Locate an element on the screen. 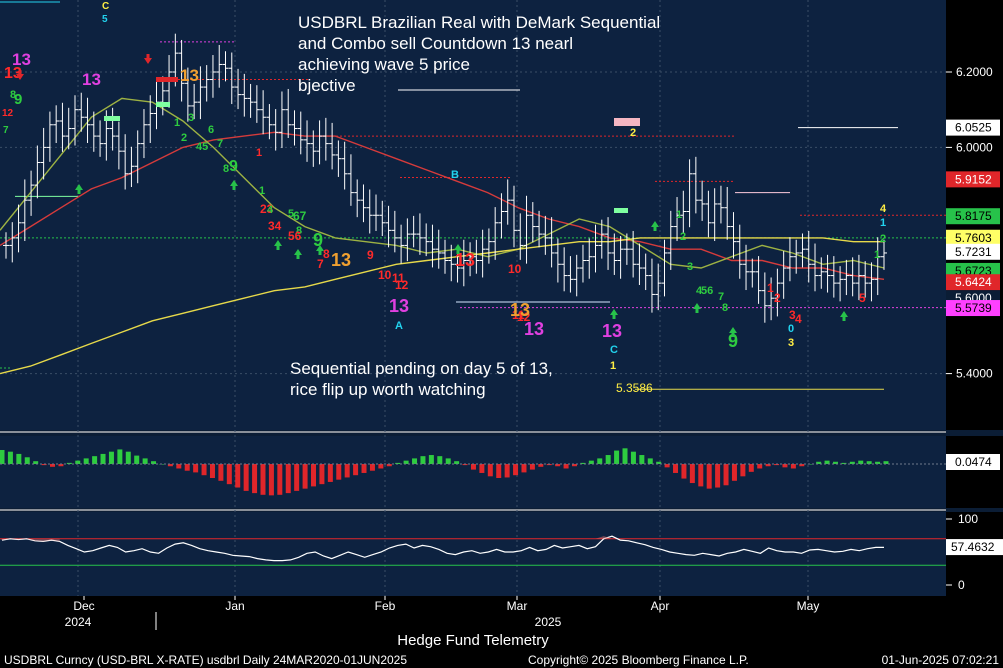  demark-count: 45 is located at coordinates (202, 147).